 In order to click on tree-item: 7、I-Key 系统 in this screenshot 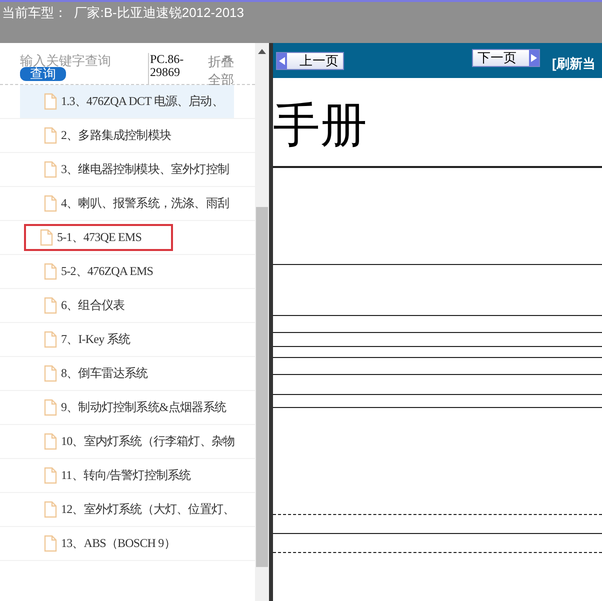, I will do `click(127, 339)`.